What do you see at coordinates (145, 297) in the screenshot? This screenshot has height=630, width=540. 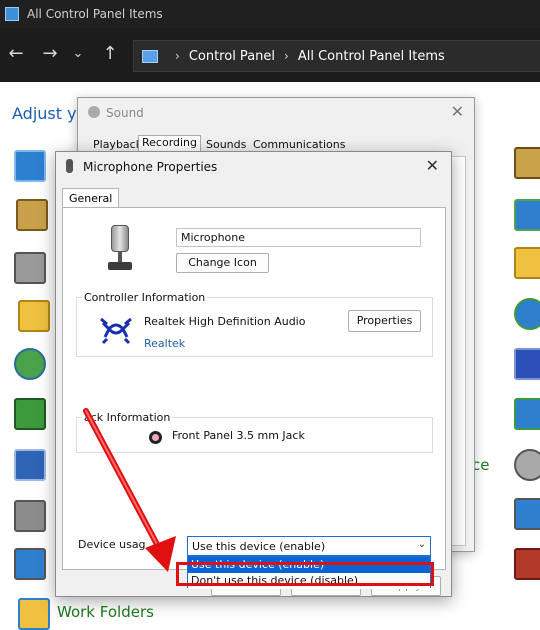 I see `controller-information-label: Controller Information` at bounding box center [145, 297].